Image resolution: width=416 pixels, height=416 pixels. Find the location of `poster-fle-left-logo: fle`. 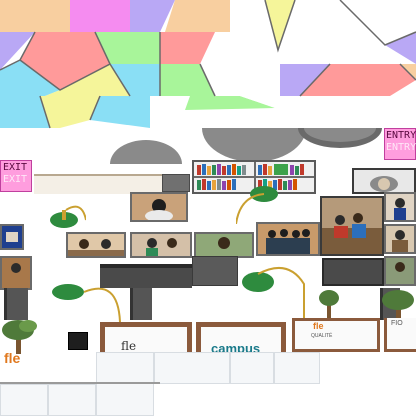

poster-fle-left-logo: fle is located at coordinates (12, 358).